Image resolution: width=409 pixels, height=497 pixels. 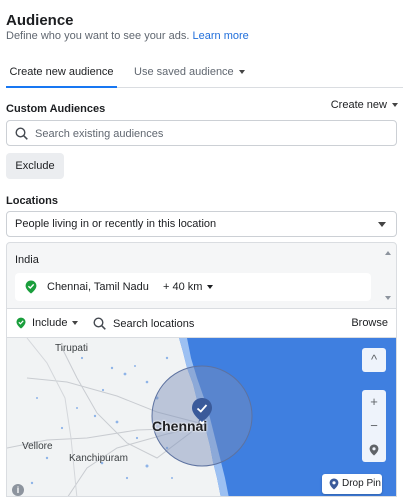 What do you see at coordinates (221, 36) in the screenshot?
I see `learn-more-link: Learn more` at bounding box center [221, 36].